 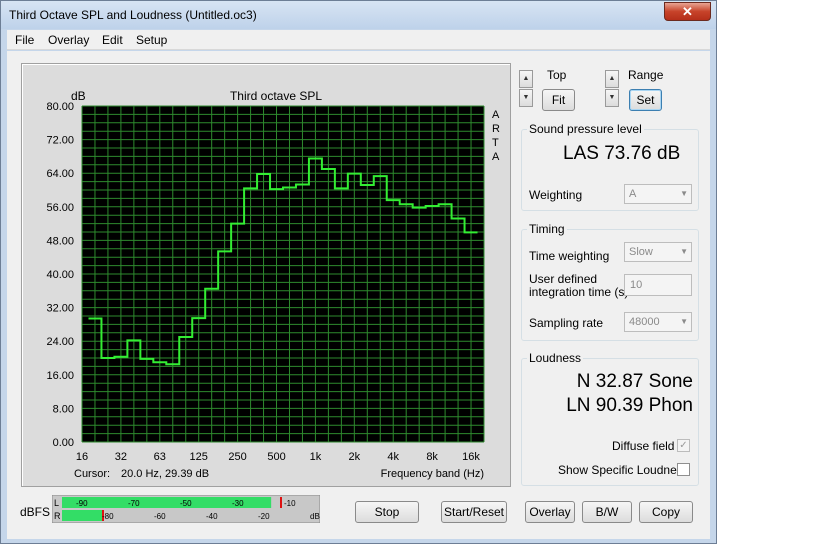 I want to click on meter-tick-label: -70, so click(x=134, y=503).